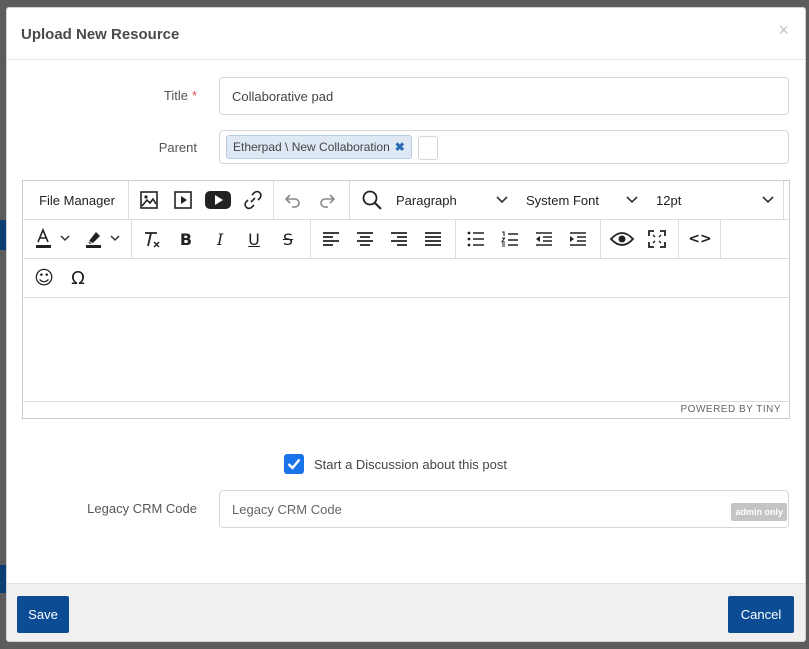  Describe the element at coordinates (578, 239) in the screenshot. I see `indent-icon` at that location.